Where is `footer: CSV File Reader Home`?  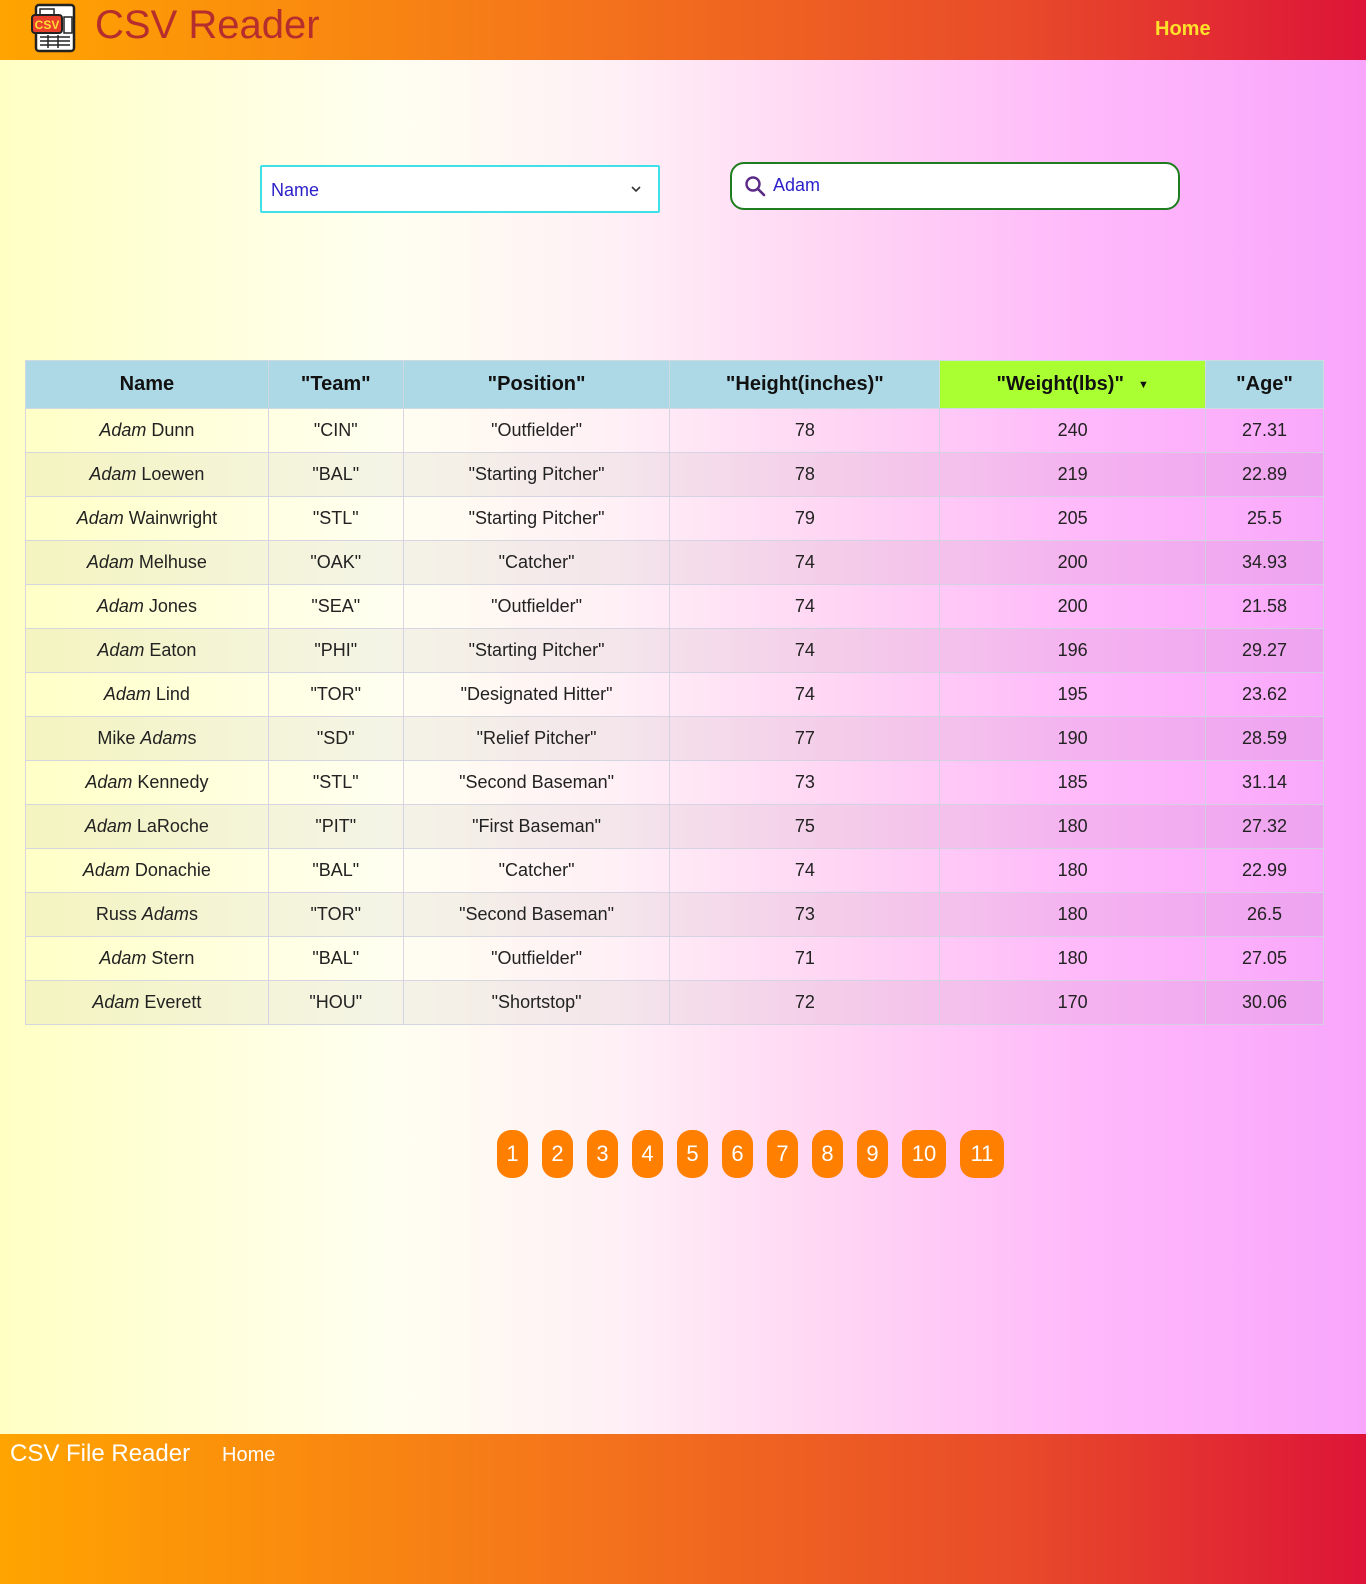 footer: CSV File Reader Home is located at coordinates (683, 1509).